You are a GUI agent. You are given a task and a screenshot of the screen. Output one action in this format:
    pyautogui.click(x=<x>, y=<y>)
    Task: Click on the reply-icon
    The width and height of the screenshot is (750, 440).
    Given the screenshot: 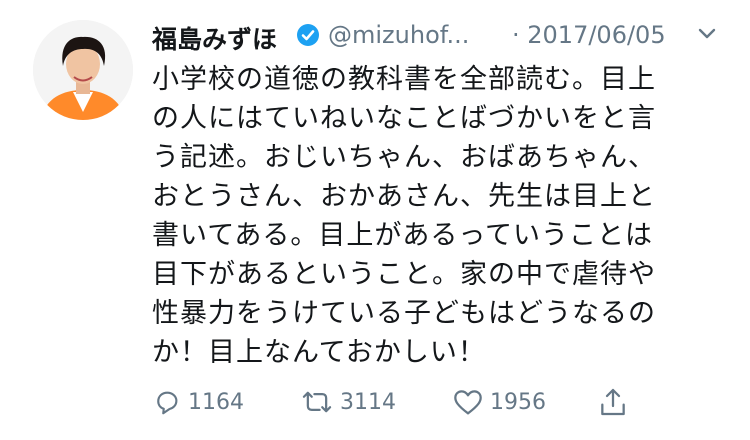 What is the action you would take?
    pyautogui.click(x=167, y=403)
    